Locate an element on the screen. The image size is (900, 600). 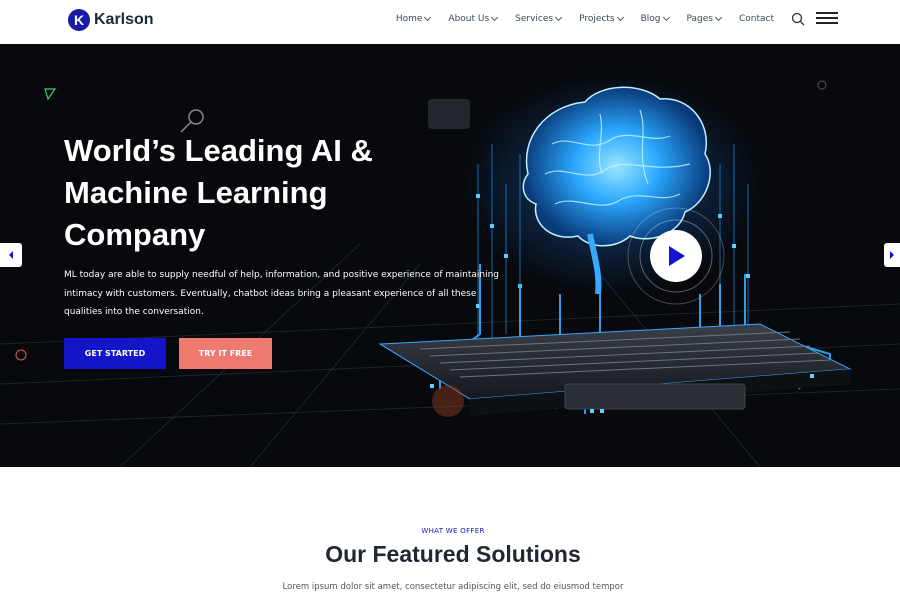
nav-item-projects: Projects is located at coordinates (601, 18).